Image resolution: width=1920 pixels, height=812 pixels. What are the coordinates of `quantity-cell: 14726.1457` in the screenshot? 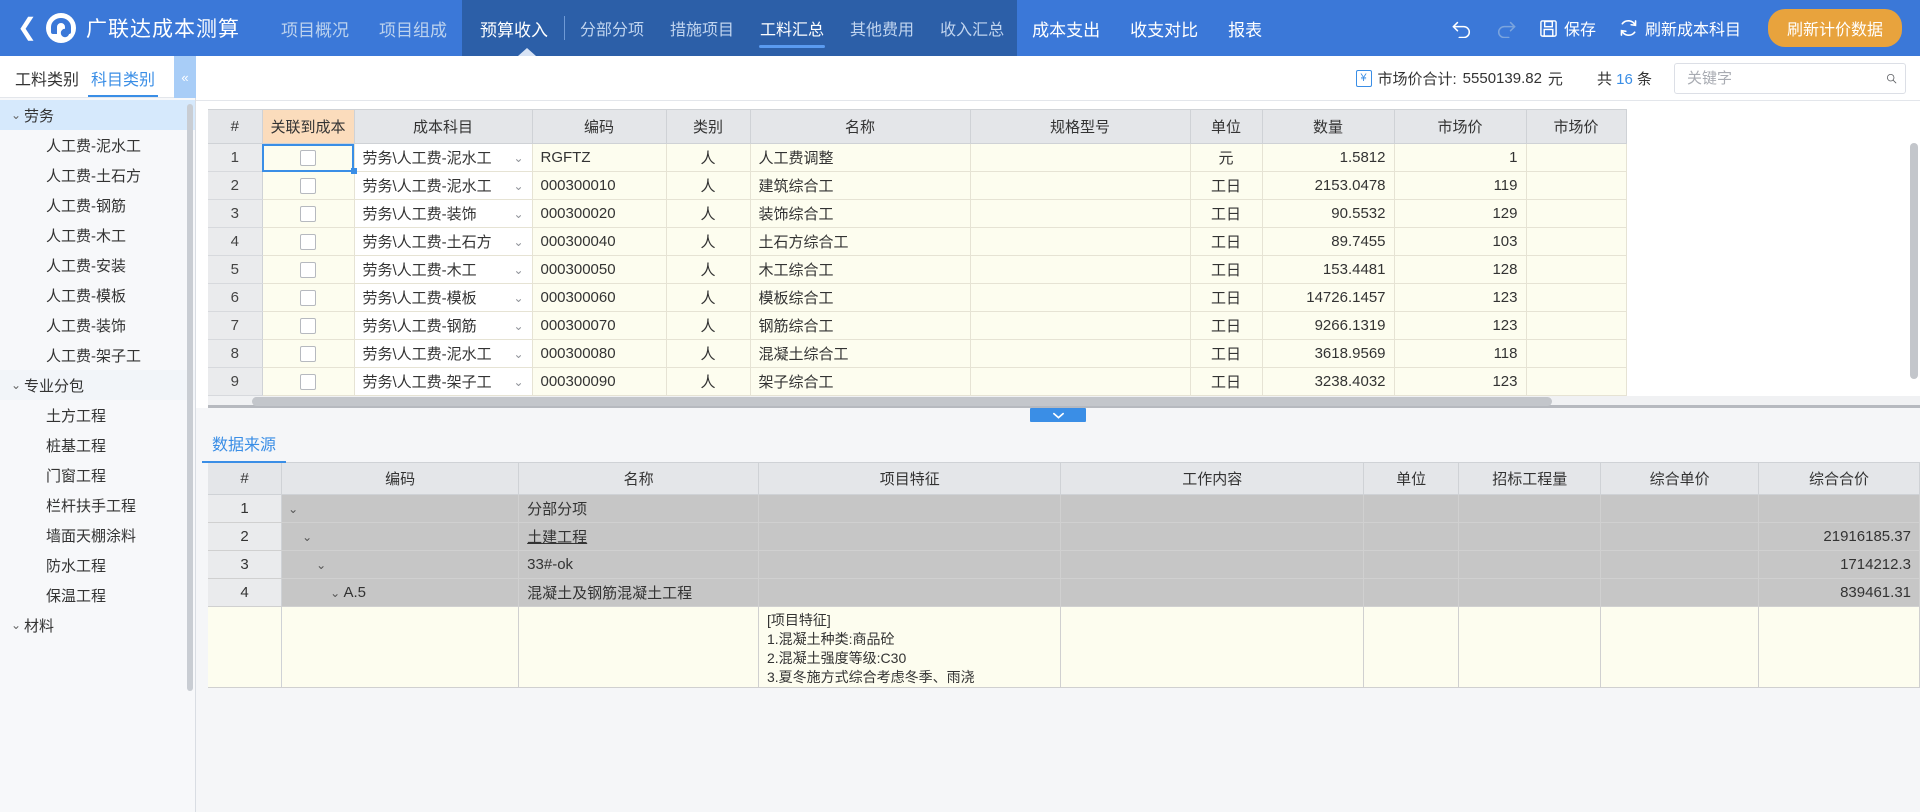 It's located at (1328, 297).